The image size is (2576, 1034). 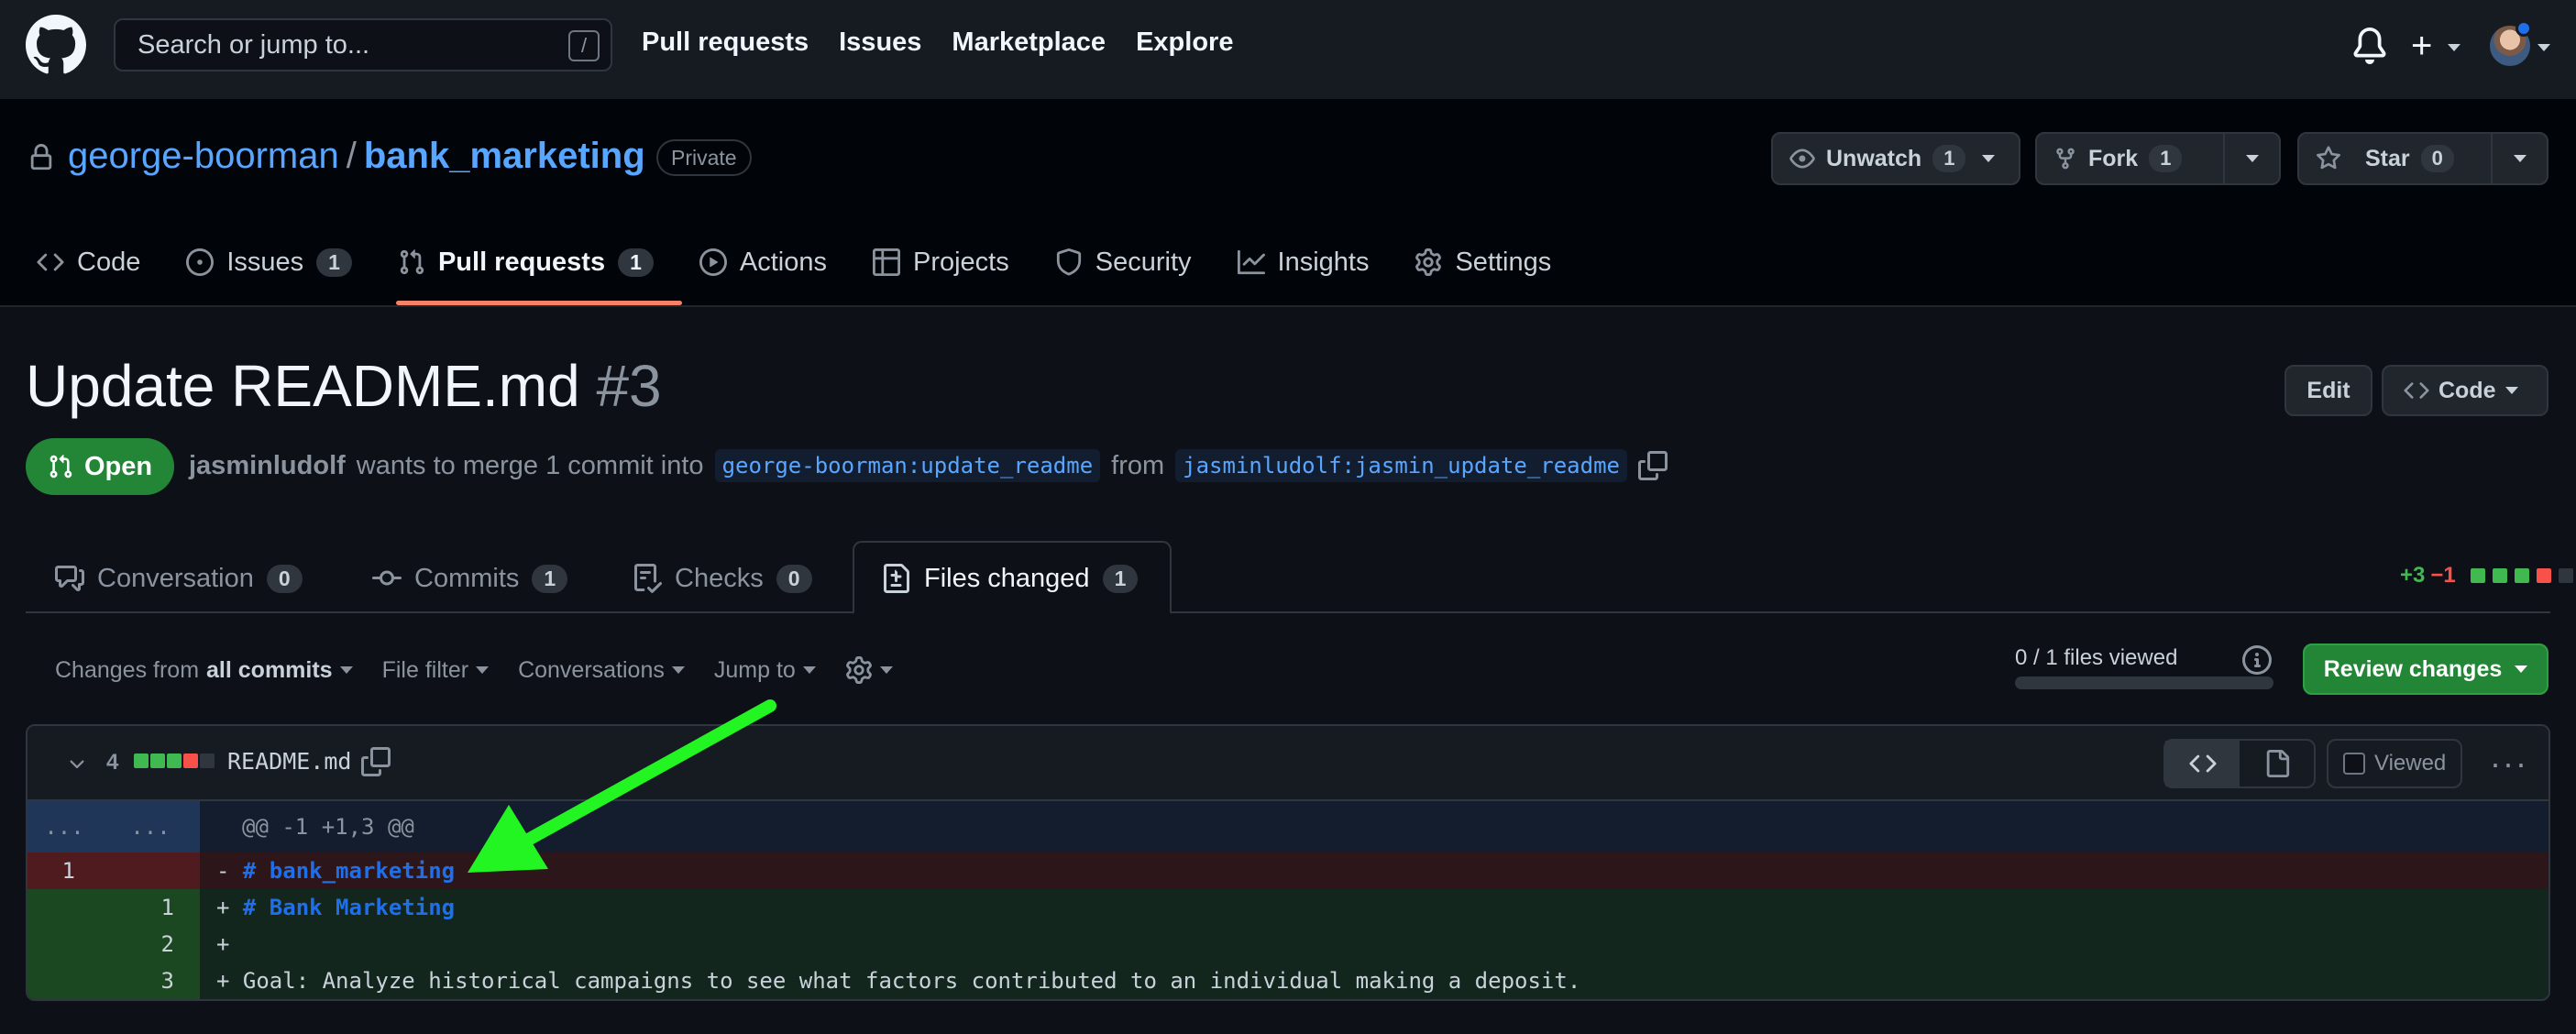 What do you see at coordinates (880, 43) in the screenshot?
I see `nav-issues: Issues` at bounding box center [880, 43].